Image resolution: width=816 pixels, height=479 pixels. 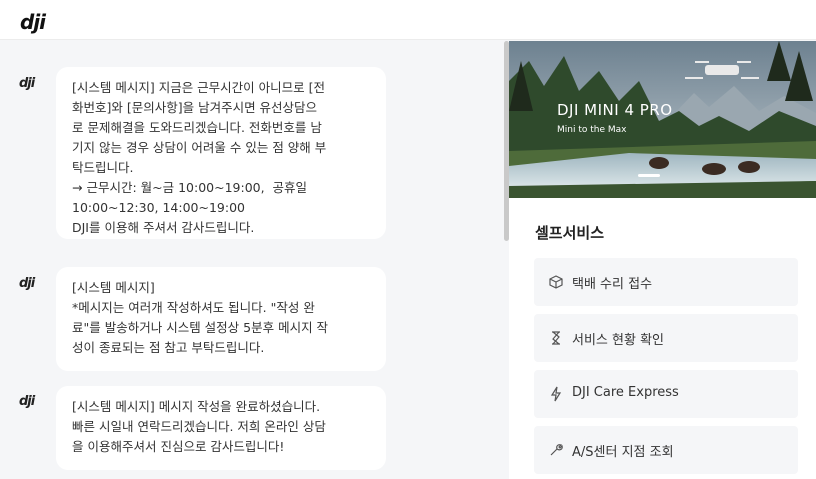 I want to click on banner-title: DJI MINI 4 PRO, so click(x=615, y=110).